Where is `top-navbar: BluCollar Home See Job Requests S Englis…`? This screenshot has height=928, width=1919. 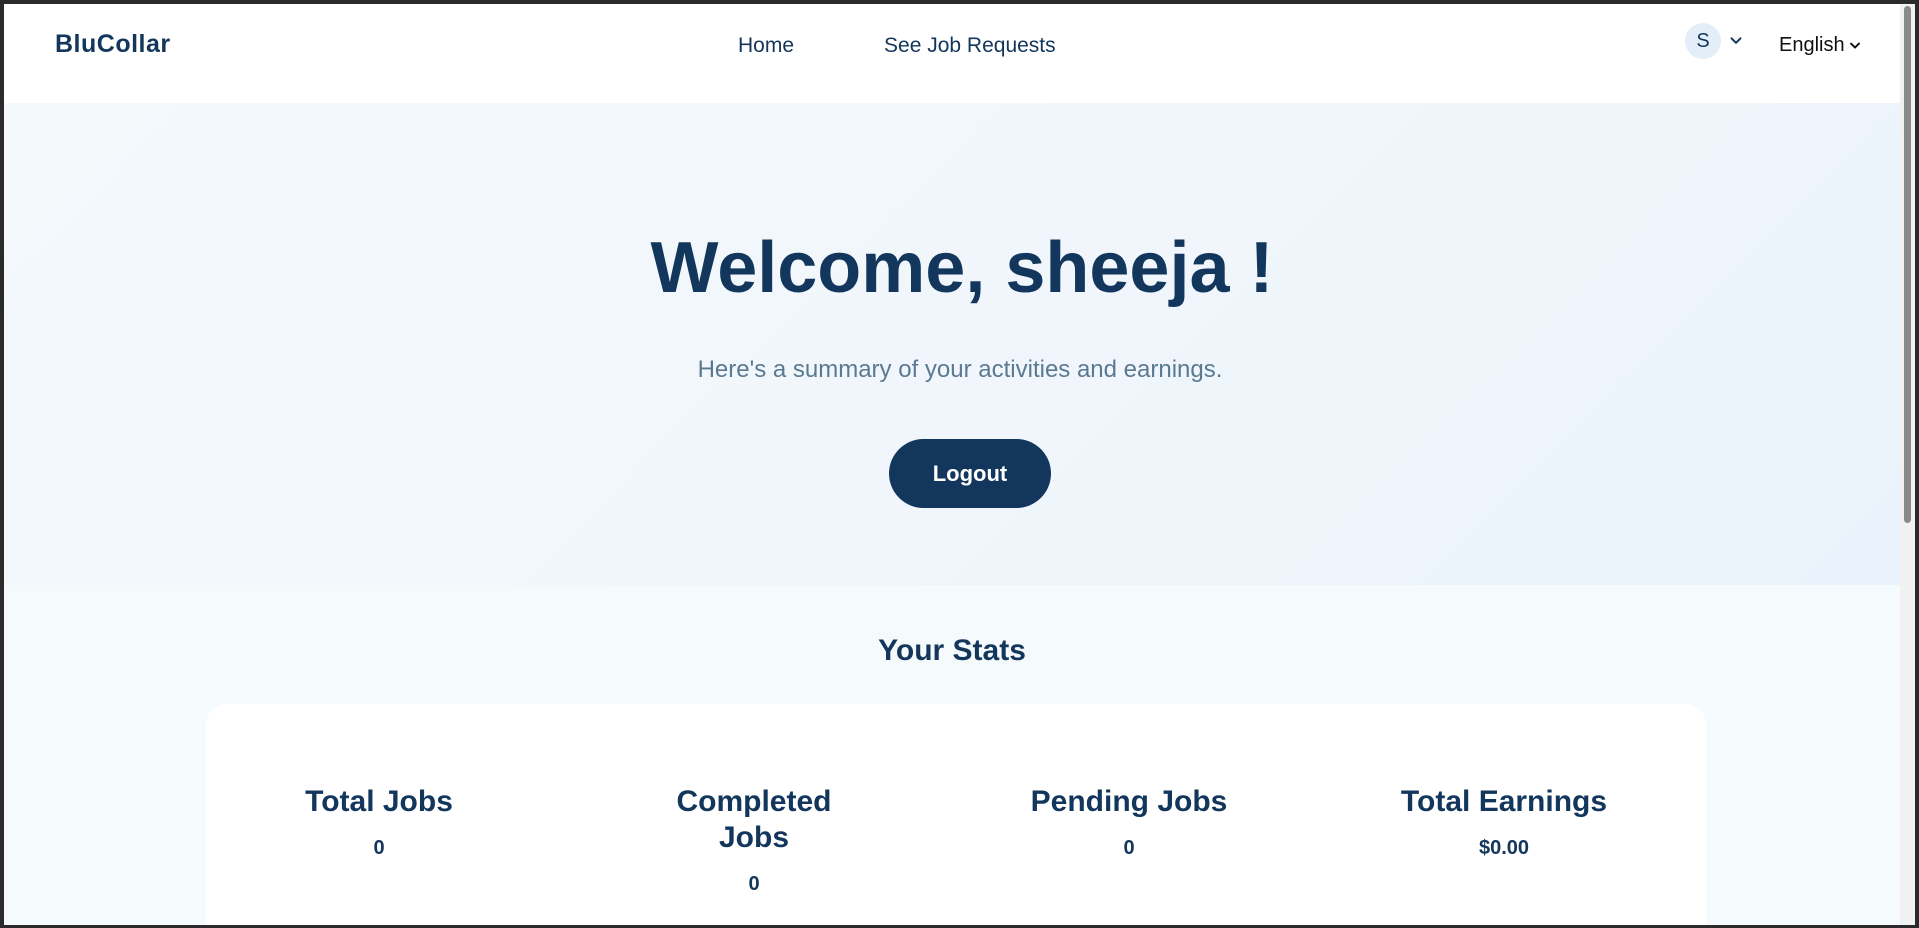 top-navbar: BluCollar Home See Job Requests S Englis… is located at coordinates (952, 53).